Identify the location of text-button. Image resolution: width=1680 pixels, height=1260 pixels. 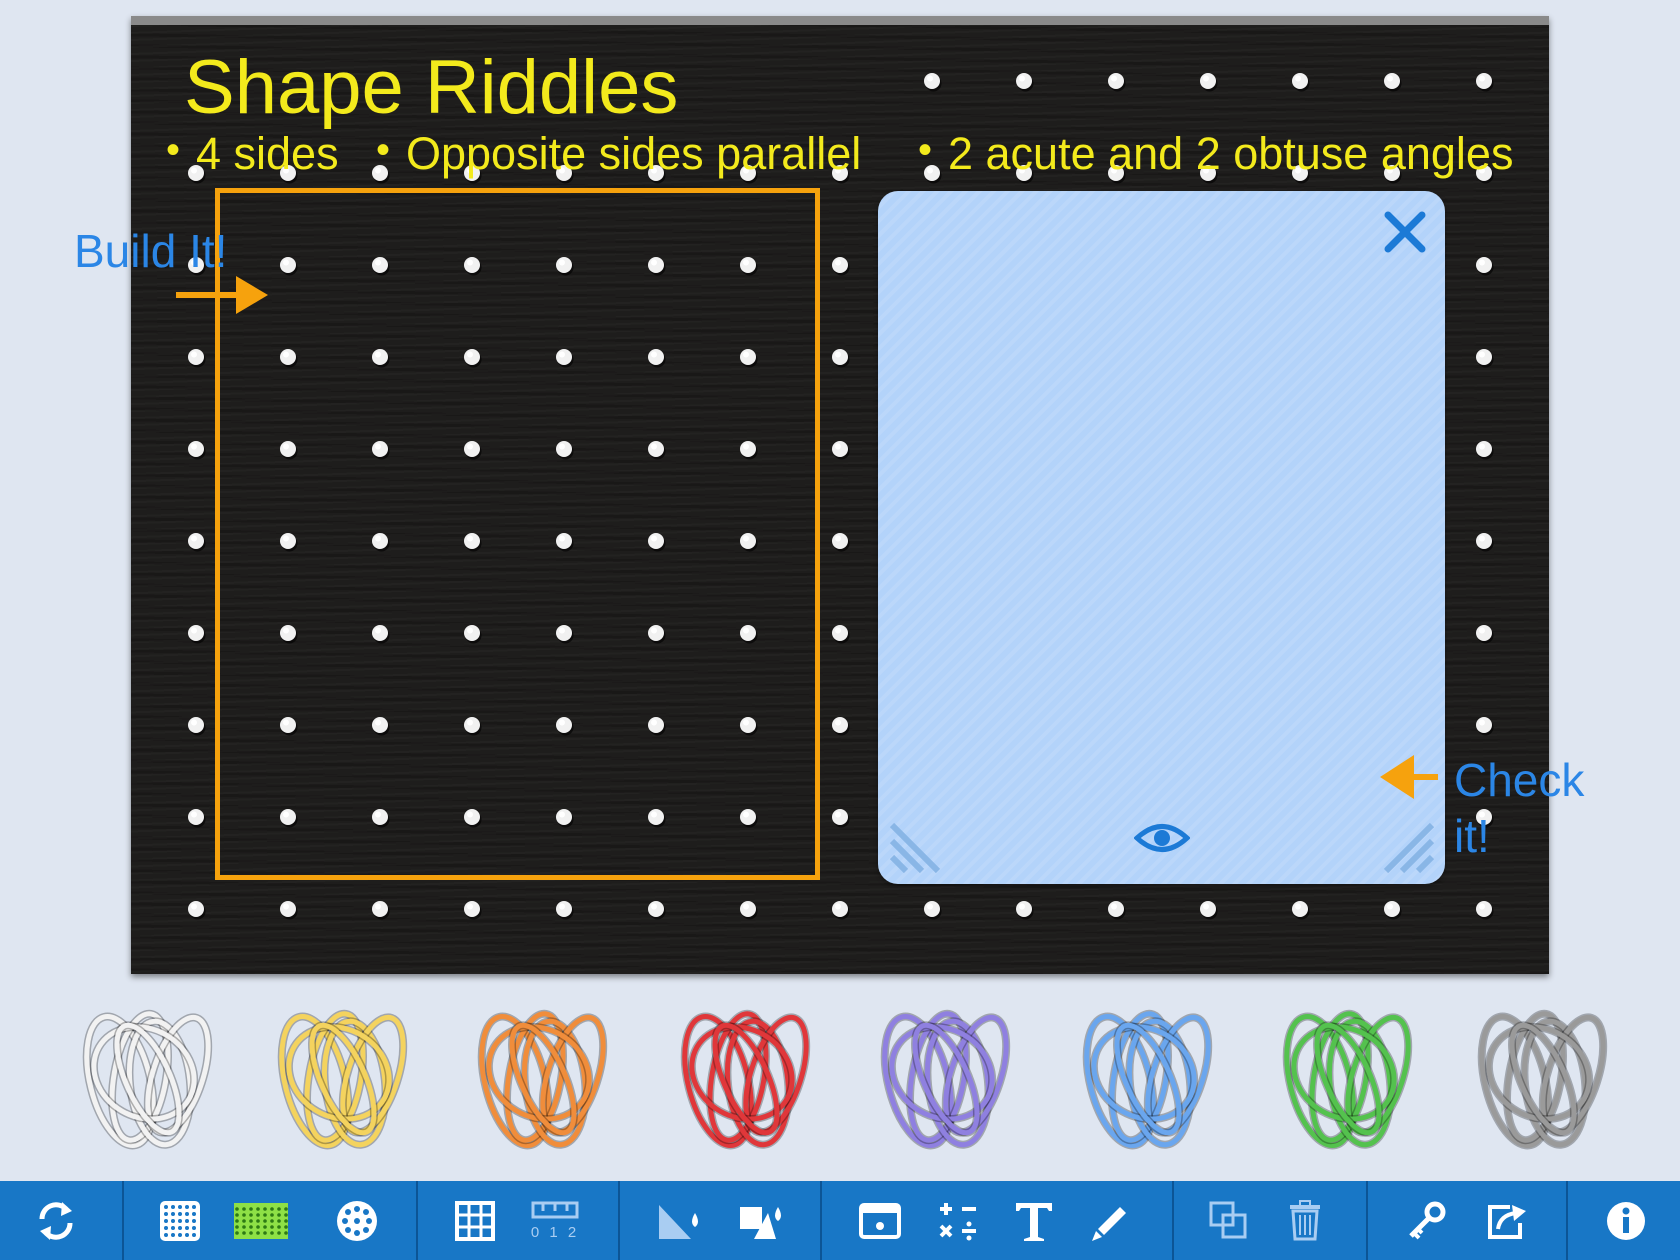
(1034, 1220).